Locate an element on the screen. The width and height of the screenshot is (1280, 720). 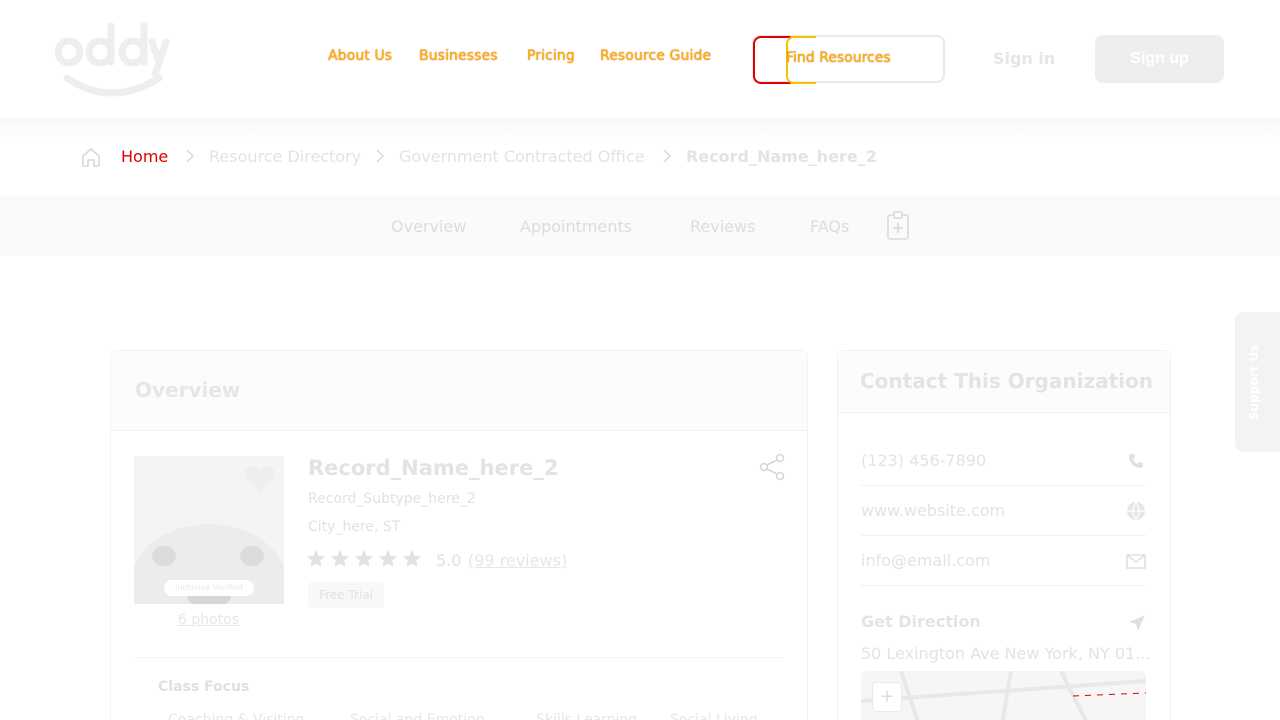
home-icon is located at coordinates (91, 157).